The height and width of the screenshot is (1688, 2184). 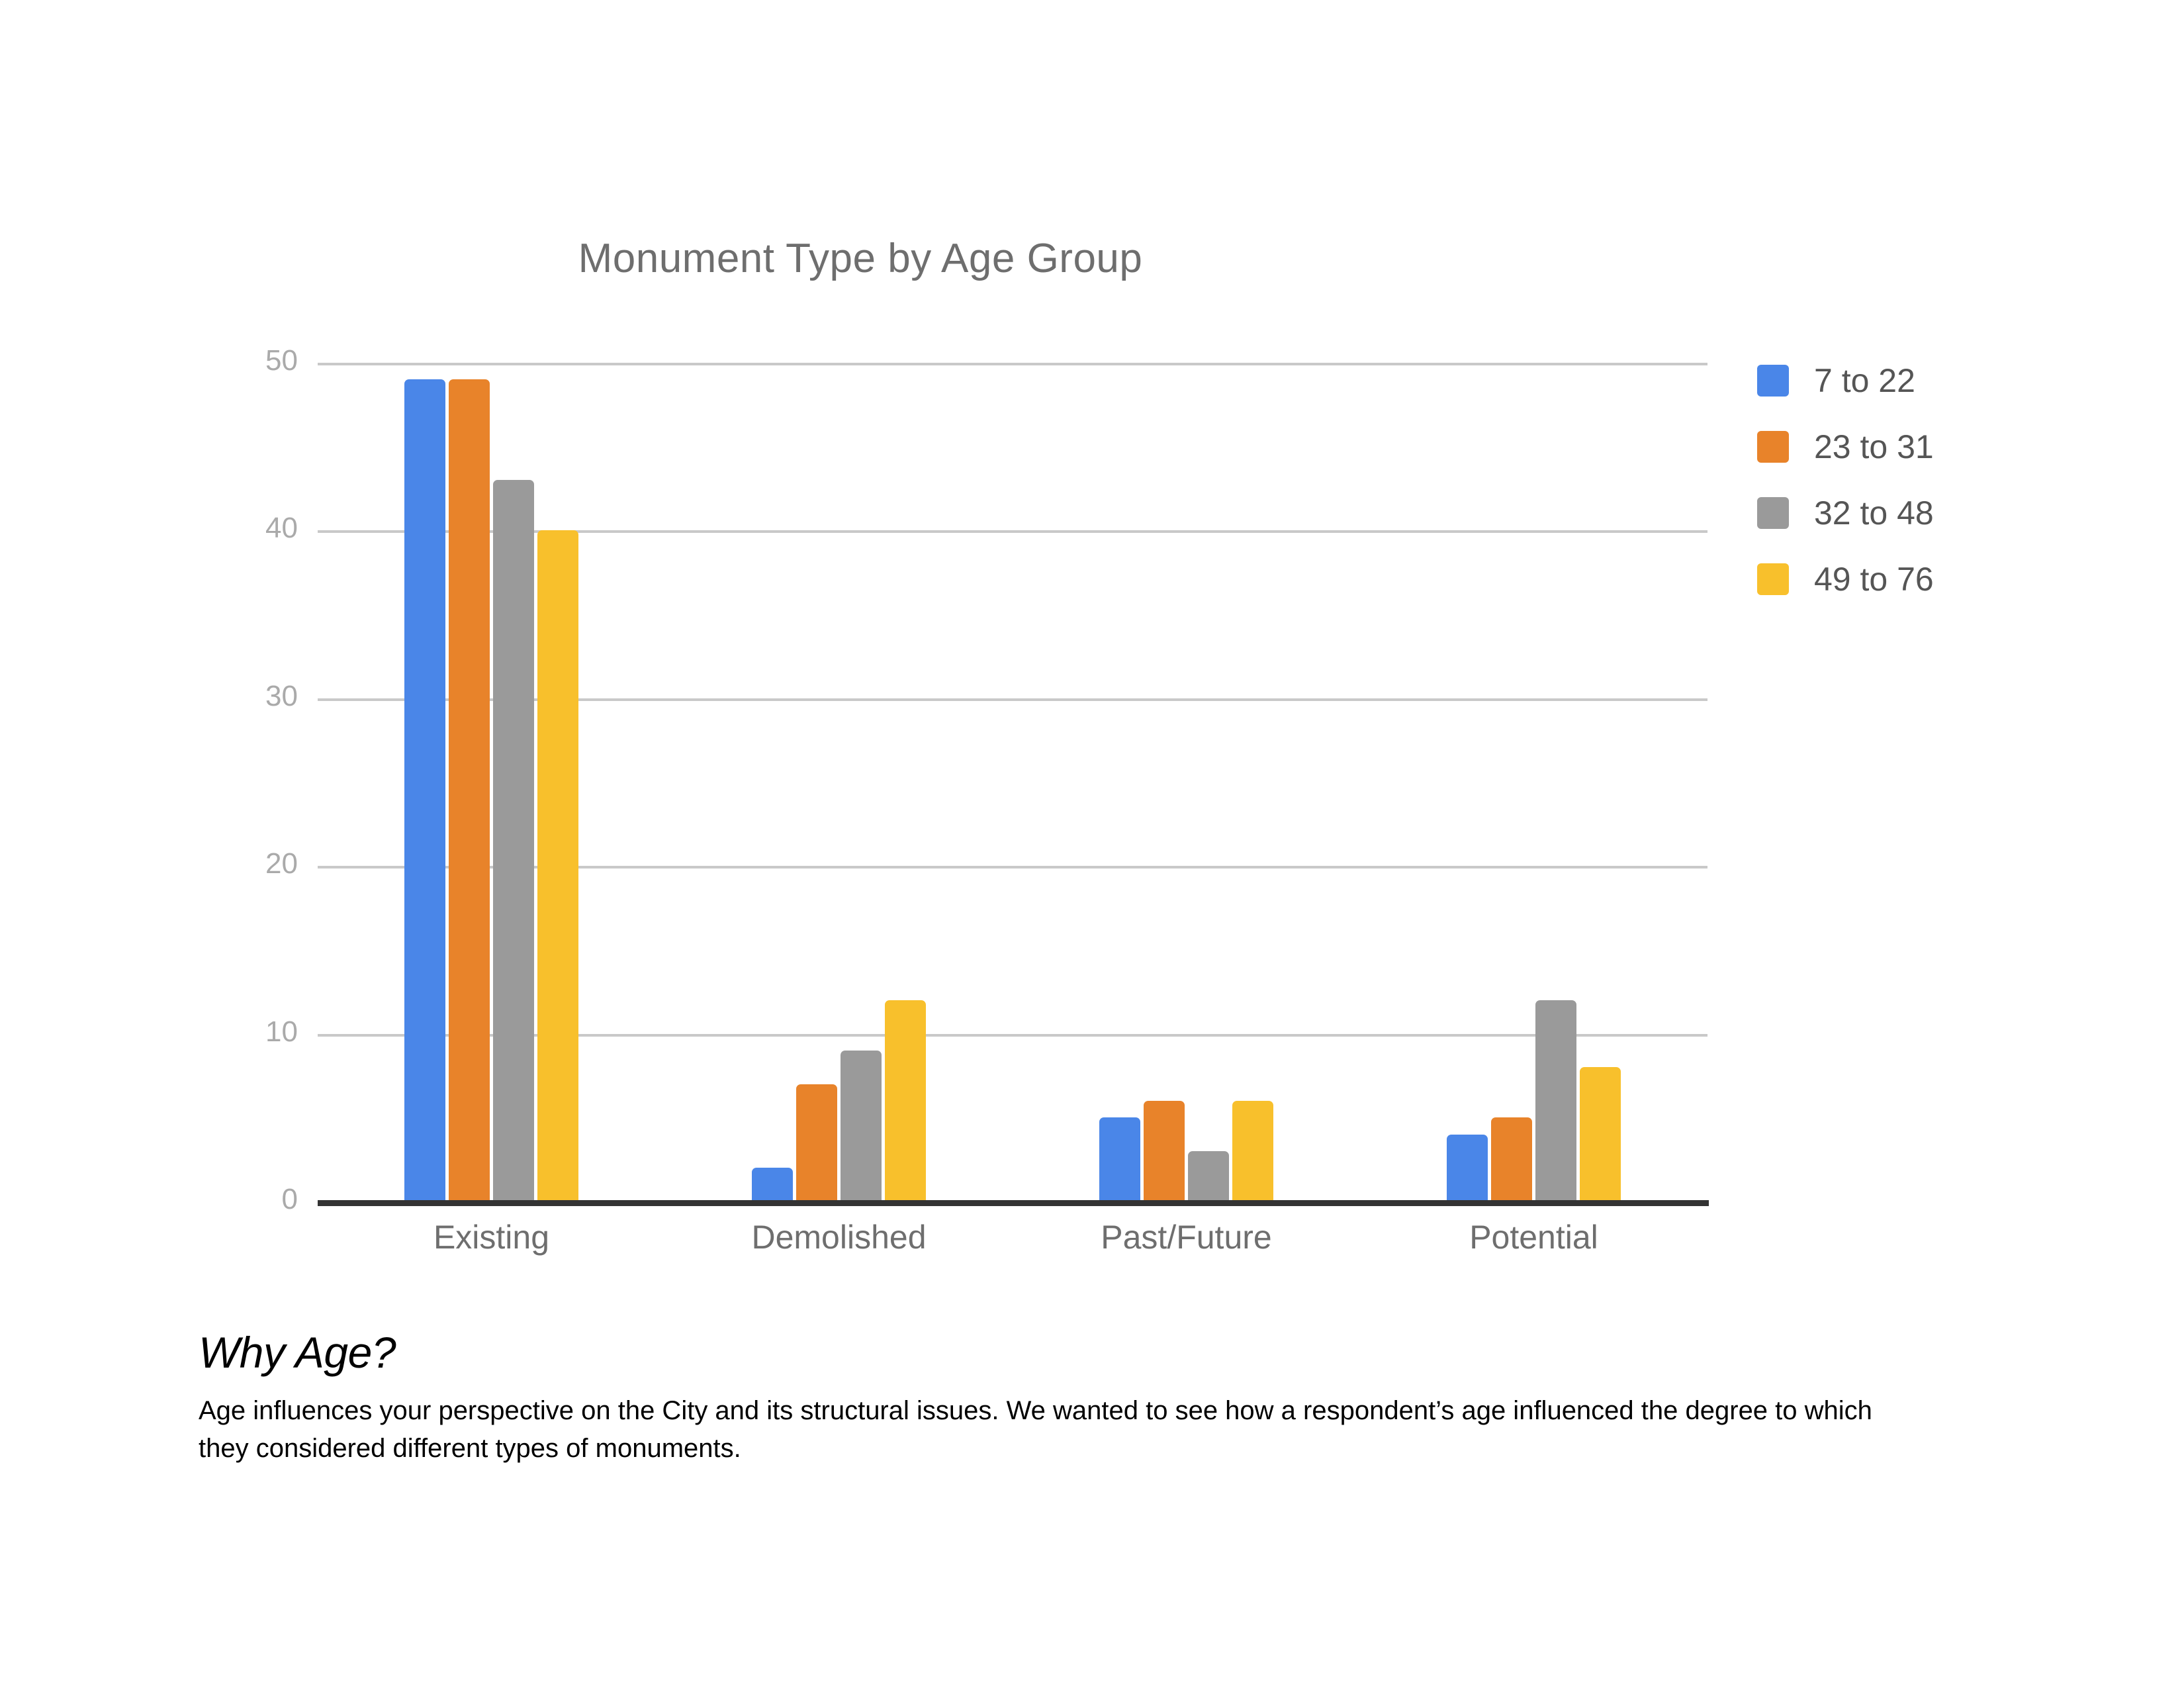 I want to click on x-tick-label: Demolished, so click(x=839, y=1237).